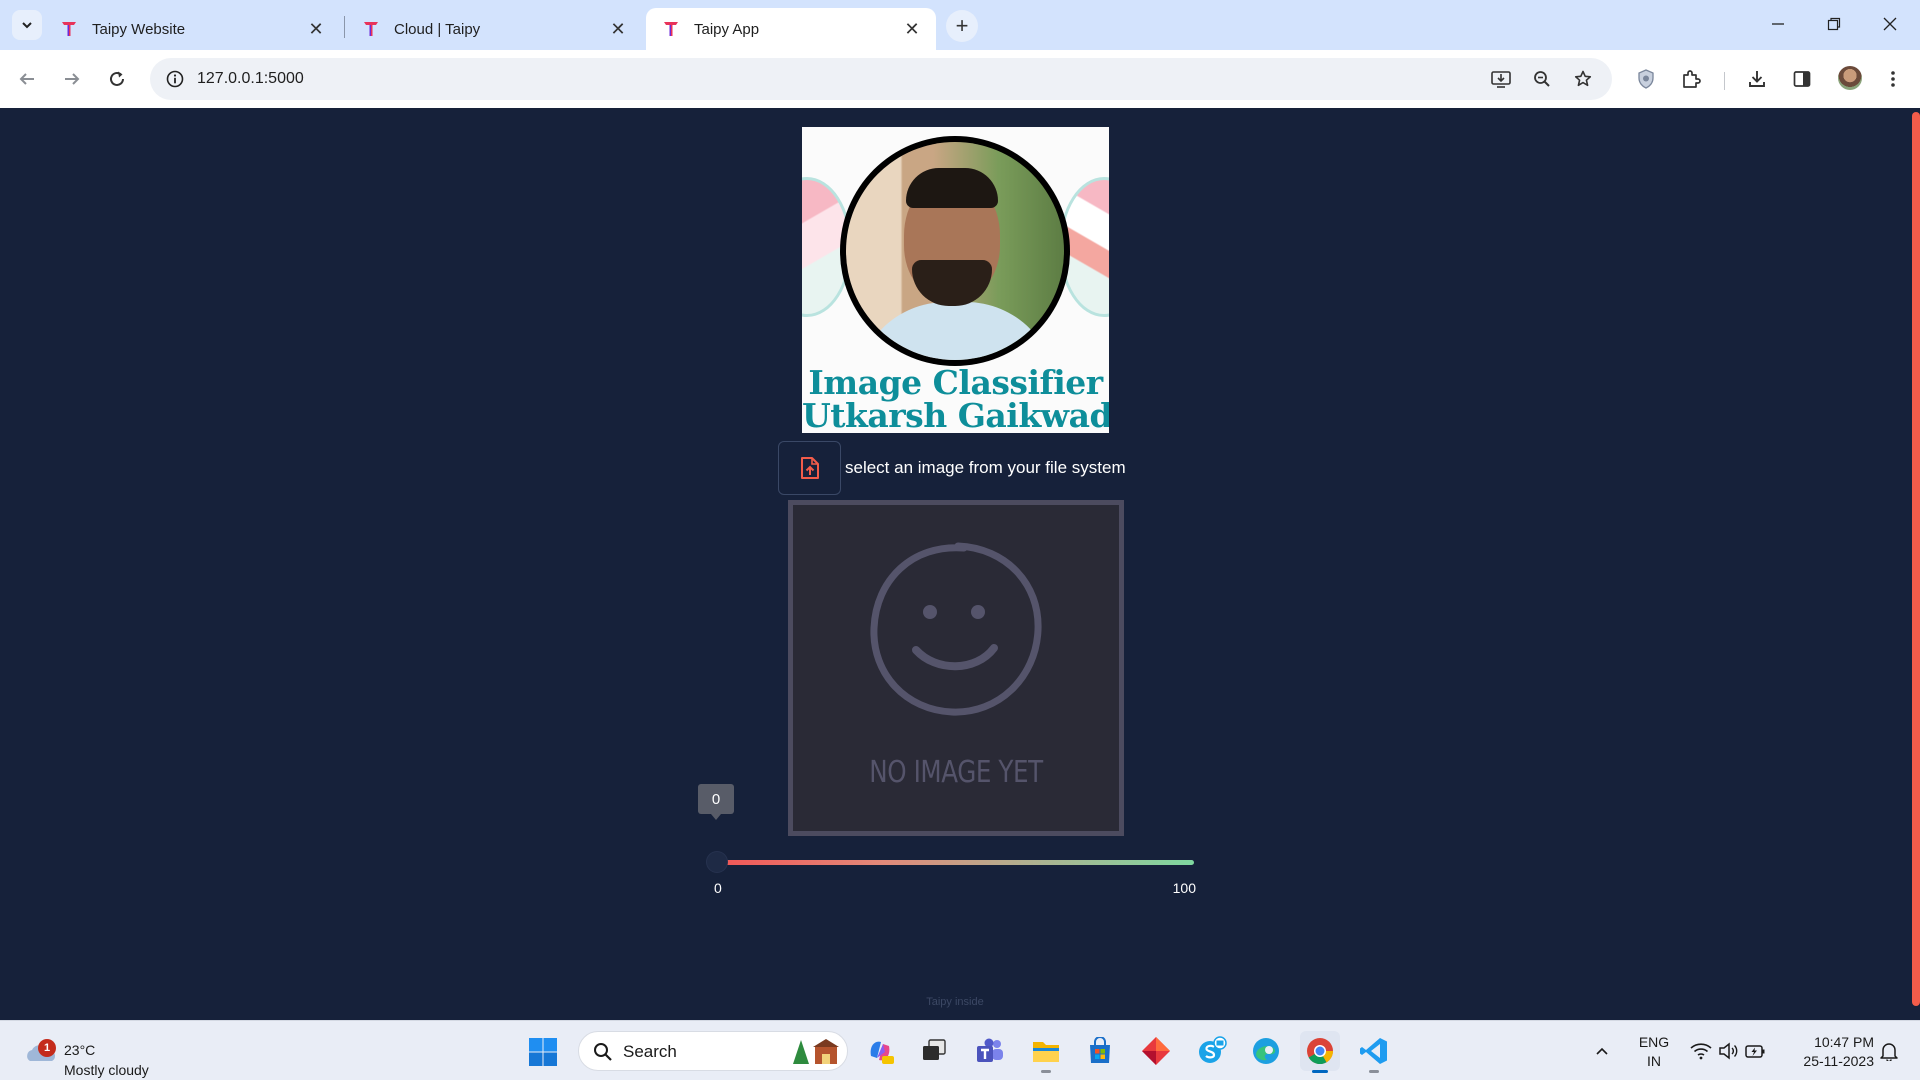 Image resolution: width=1920 pixels, height=1080 pixels. Describe the element at coordinates (650, 1051) in the screenshot. I see `search-placeholder: Search` at that location.